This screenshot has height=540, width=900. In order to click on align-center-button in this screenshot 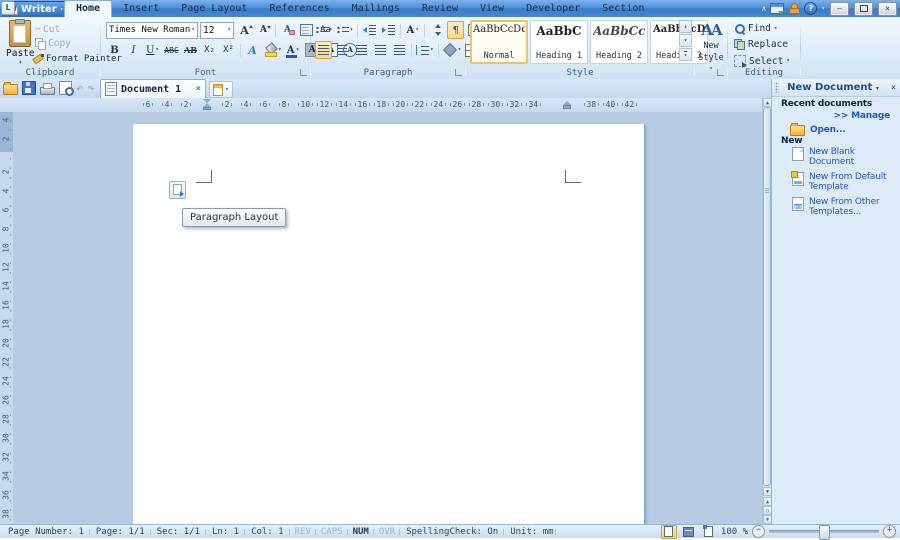, I will do `click(342, 50)`.